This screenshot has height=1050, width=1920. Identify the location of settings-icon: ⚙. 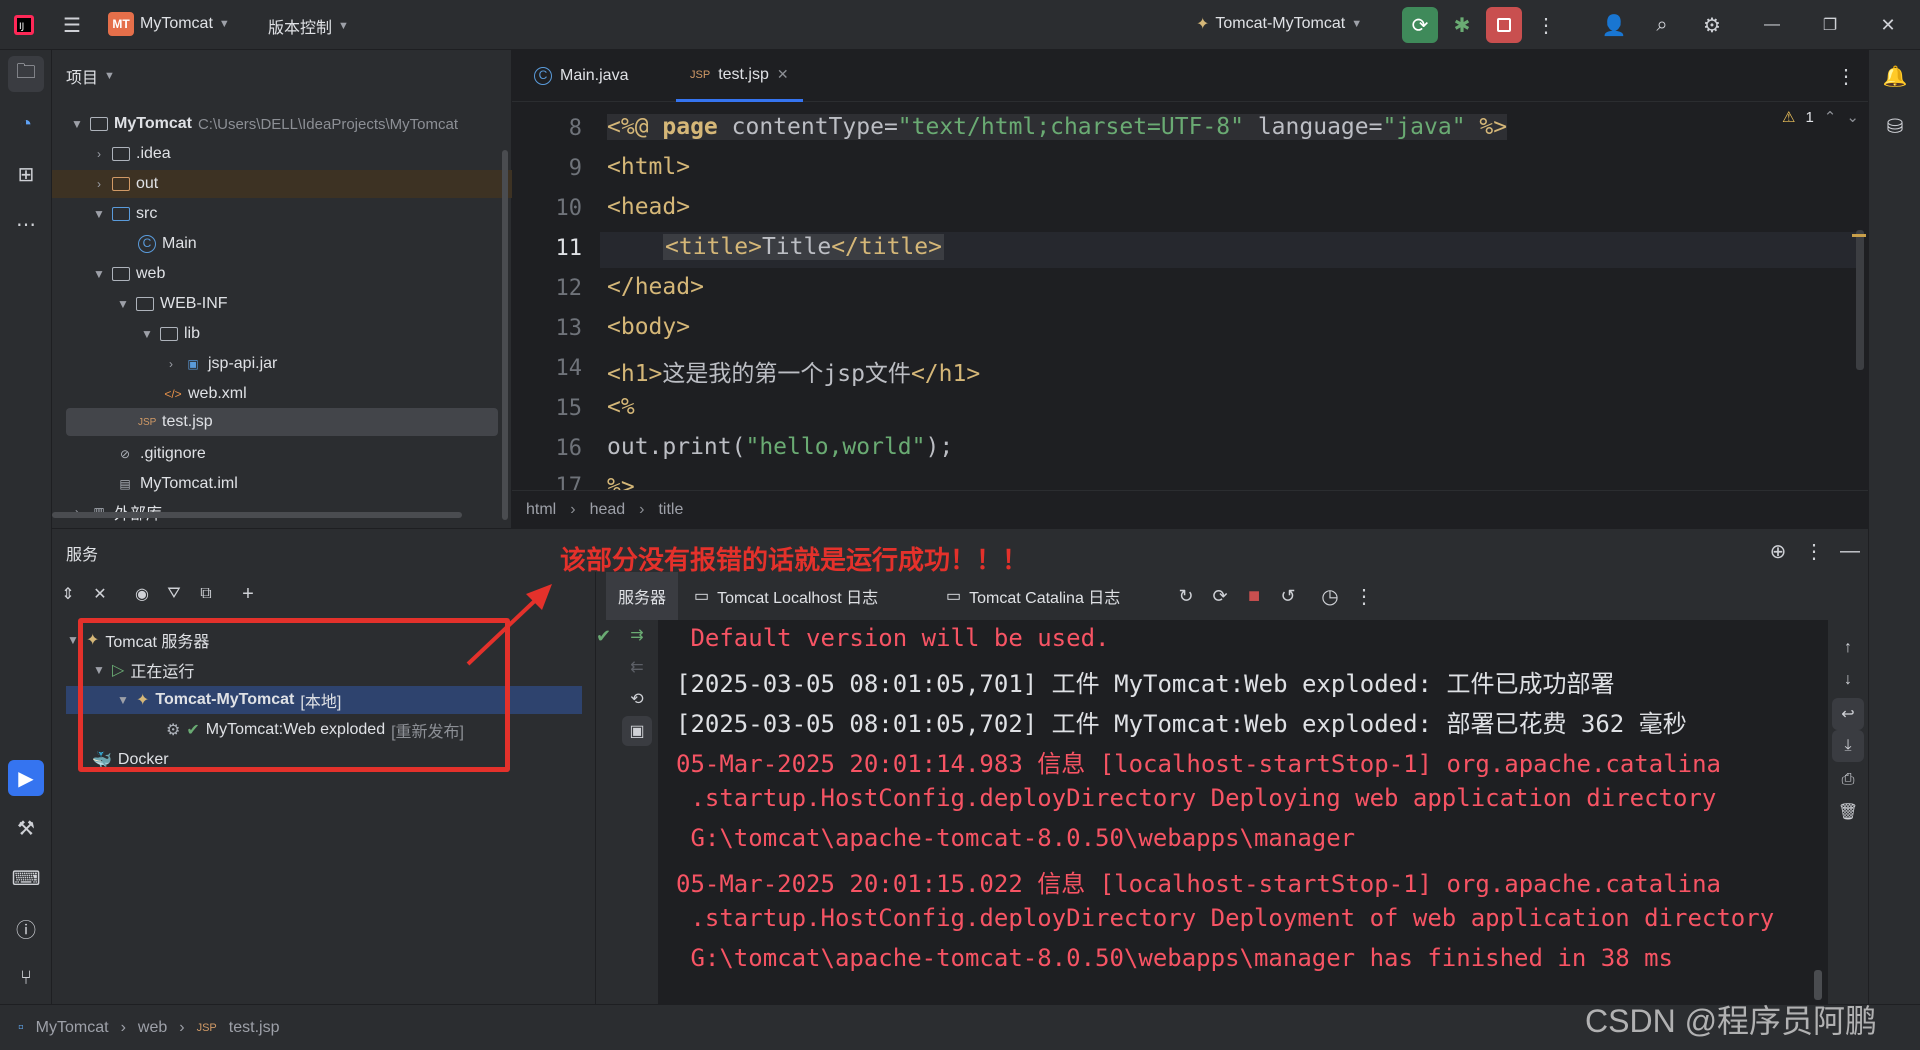
(1712, 25).